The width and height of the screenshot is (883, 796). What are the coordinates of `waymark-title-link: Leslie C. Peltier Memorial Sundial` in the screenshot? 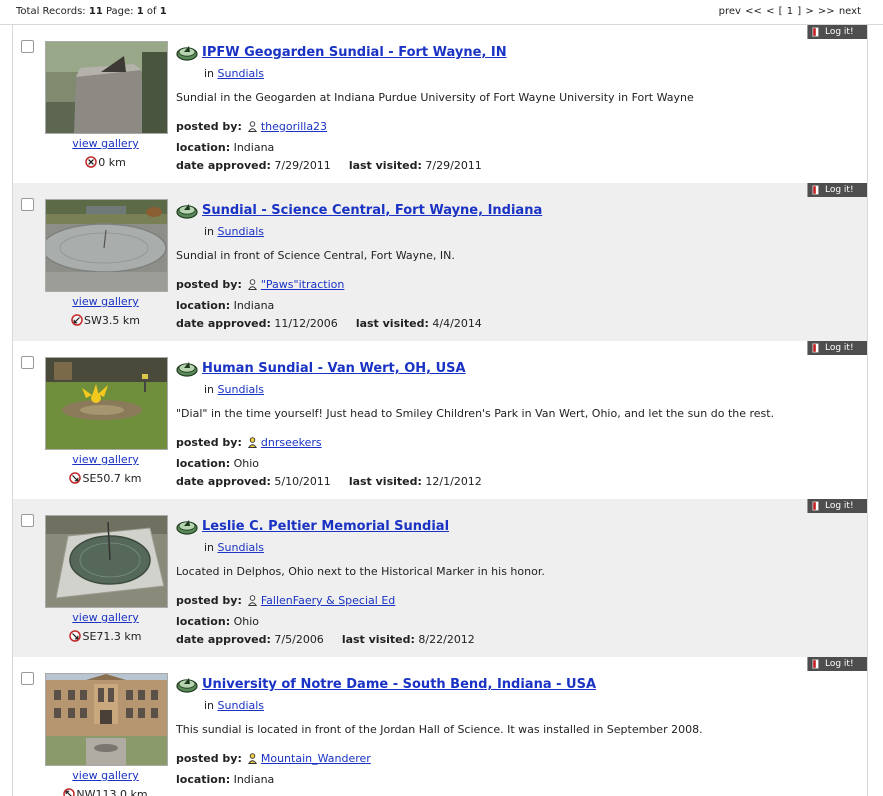 It's located at (325, 526).